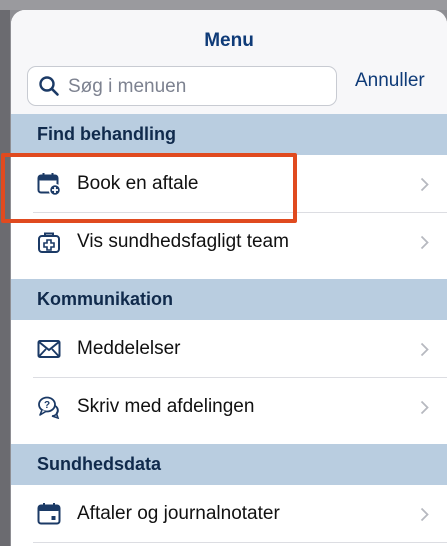 The height and width of the screenshot is (546, 447). Describe the element at coordinates (229, 134) in the screenshot. I see `section-header-find-behandling: Find behandling` at that location.